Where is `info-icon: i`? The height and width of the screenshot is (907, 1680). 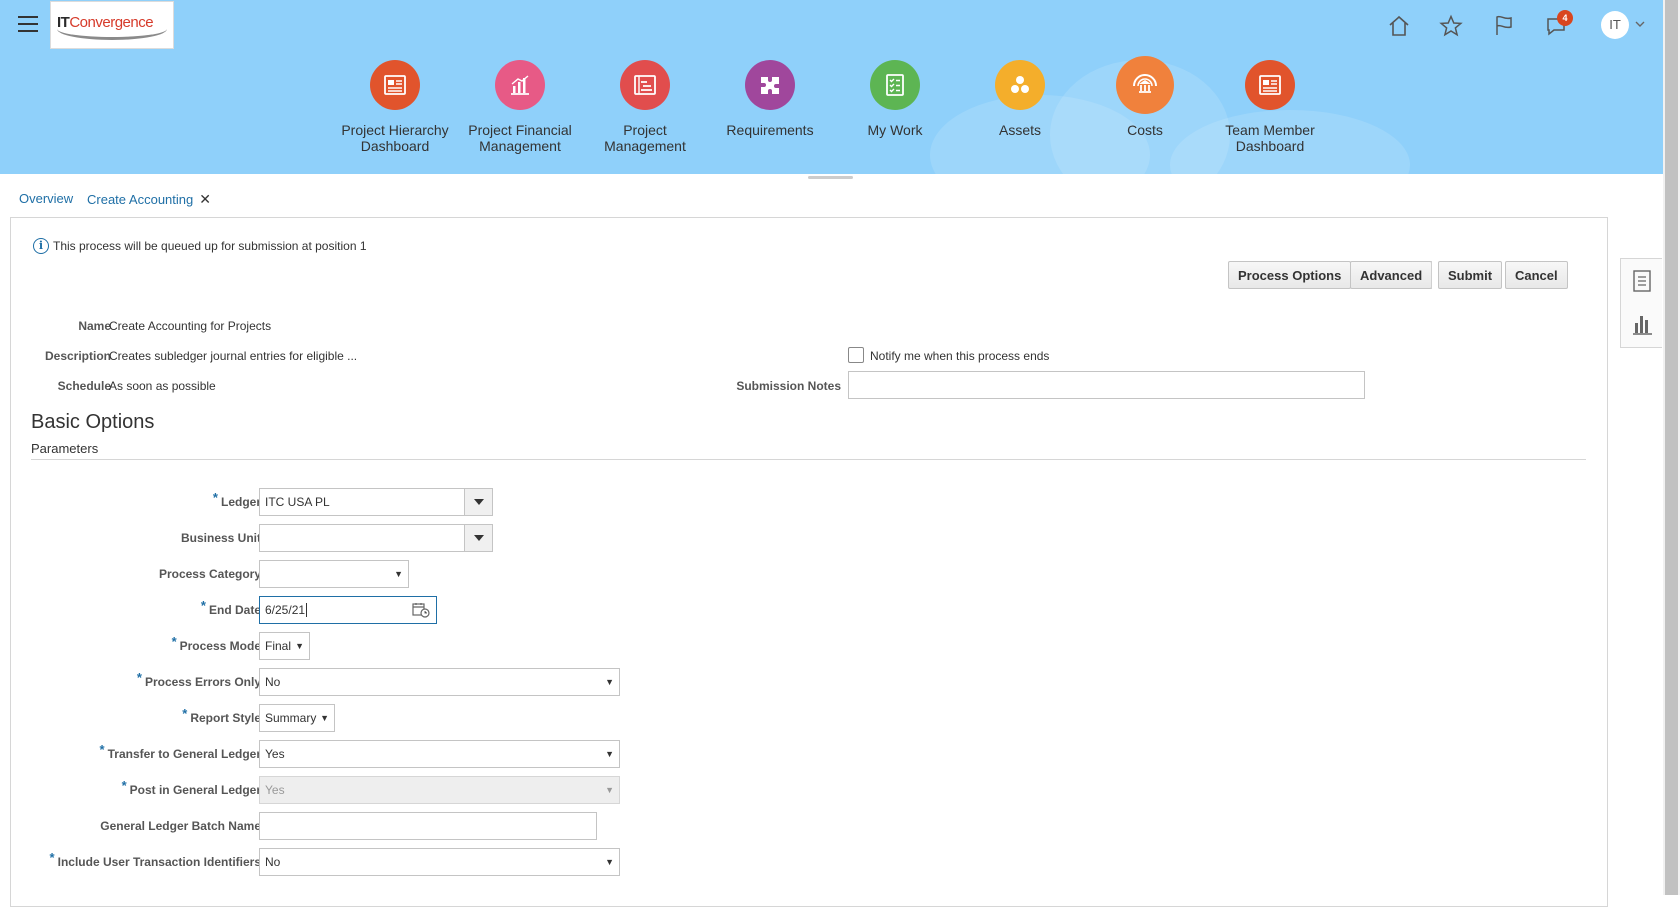 info-icon: i is located at coordinates (41, 246).